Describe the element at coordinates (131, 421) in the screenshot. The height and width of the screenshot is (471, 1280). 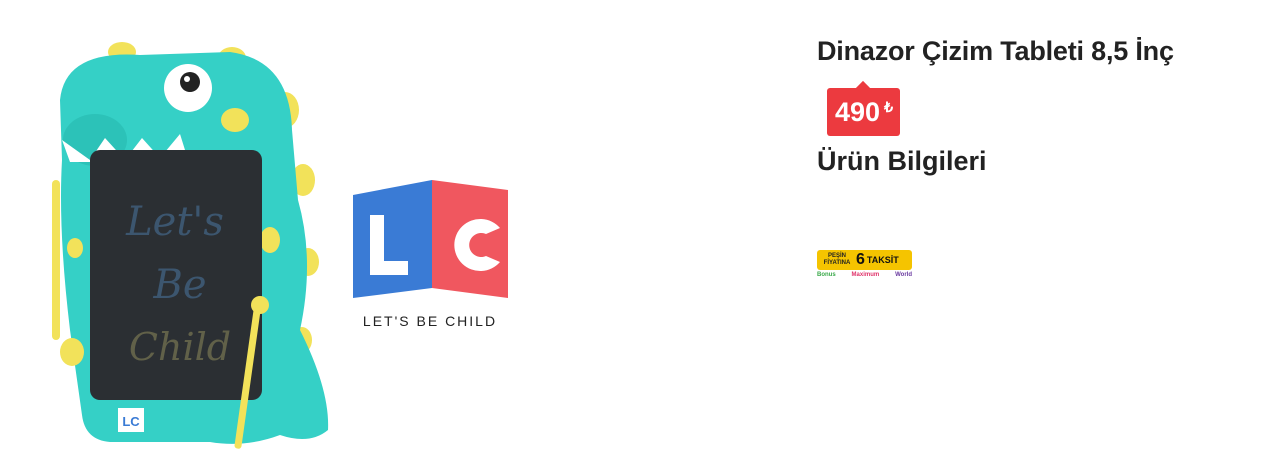
I see `tablet-logo: LC` at that location.